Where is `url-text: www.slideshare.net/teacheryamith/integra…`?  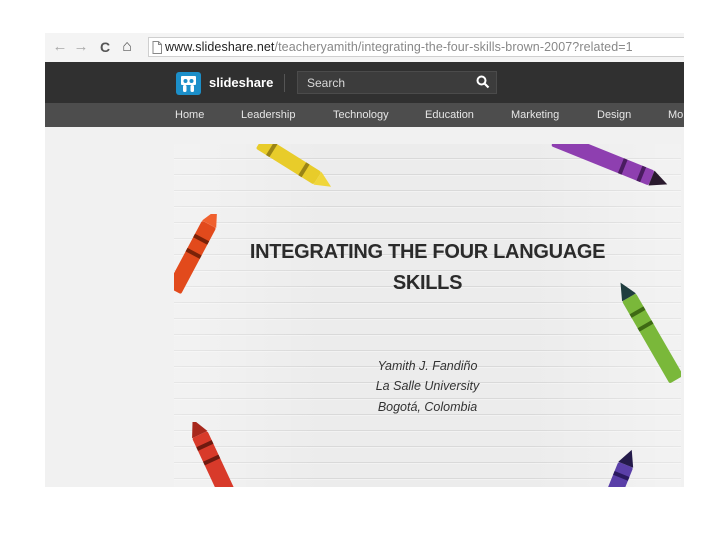 url-text: www.slideshare.net/teacheryamith/integra… is located at coordinates (399, 47).